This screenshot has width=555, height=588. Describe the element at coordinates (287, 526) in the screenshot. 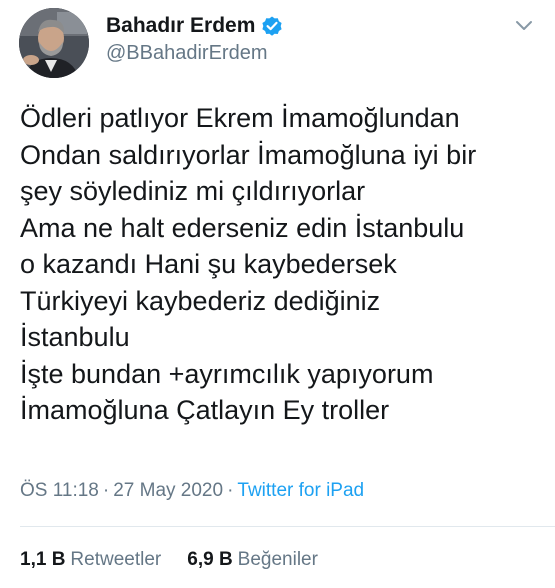

I see `divider` at that location.